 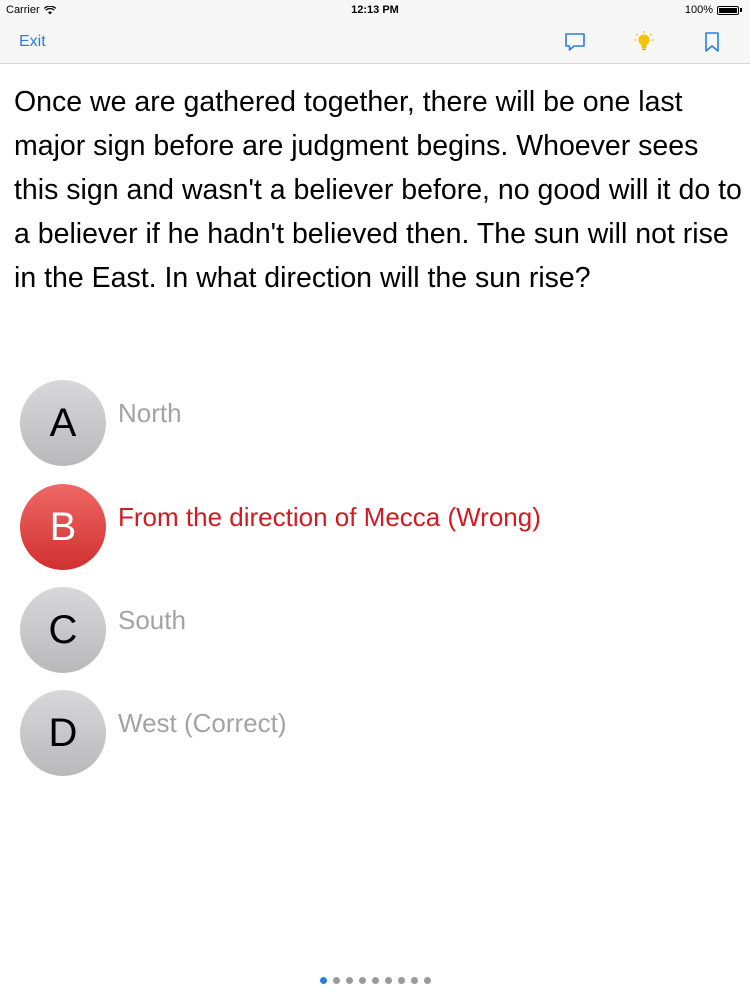 I want to click on status-time: 12:13 PM, so click(x=375, y=10).